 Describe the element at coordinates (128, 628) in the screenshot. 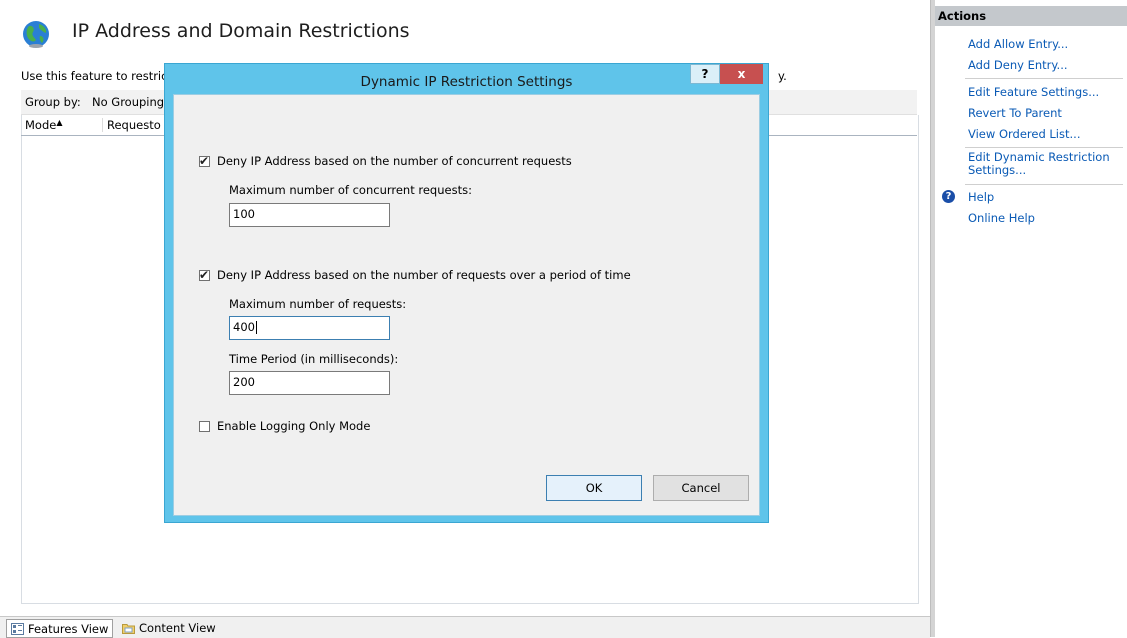

I see `content-view-icon` at that location.